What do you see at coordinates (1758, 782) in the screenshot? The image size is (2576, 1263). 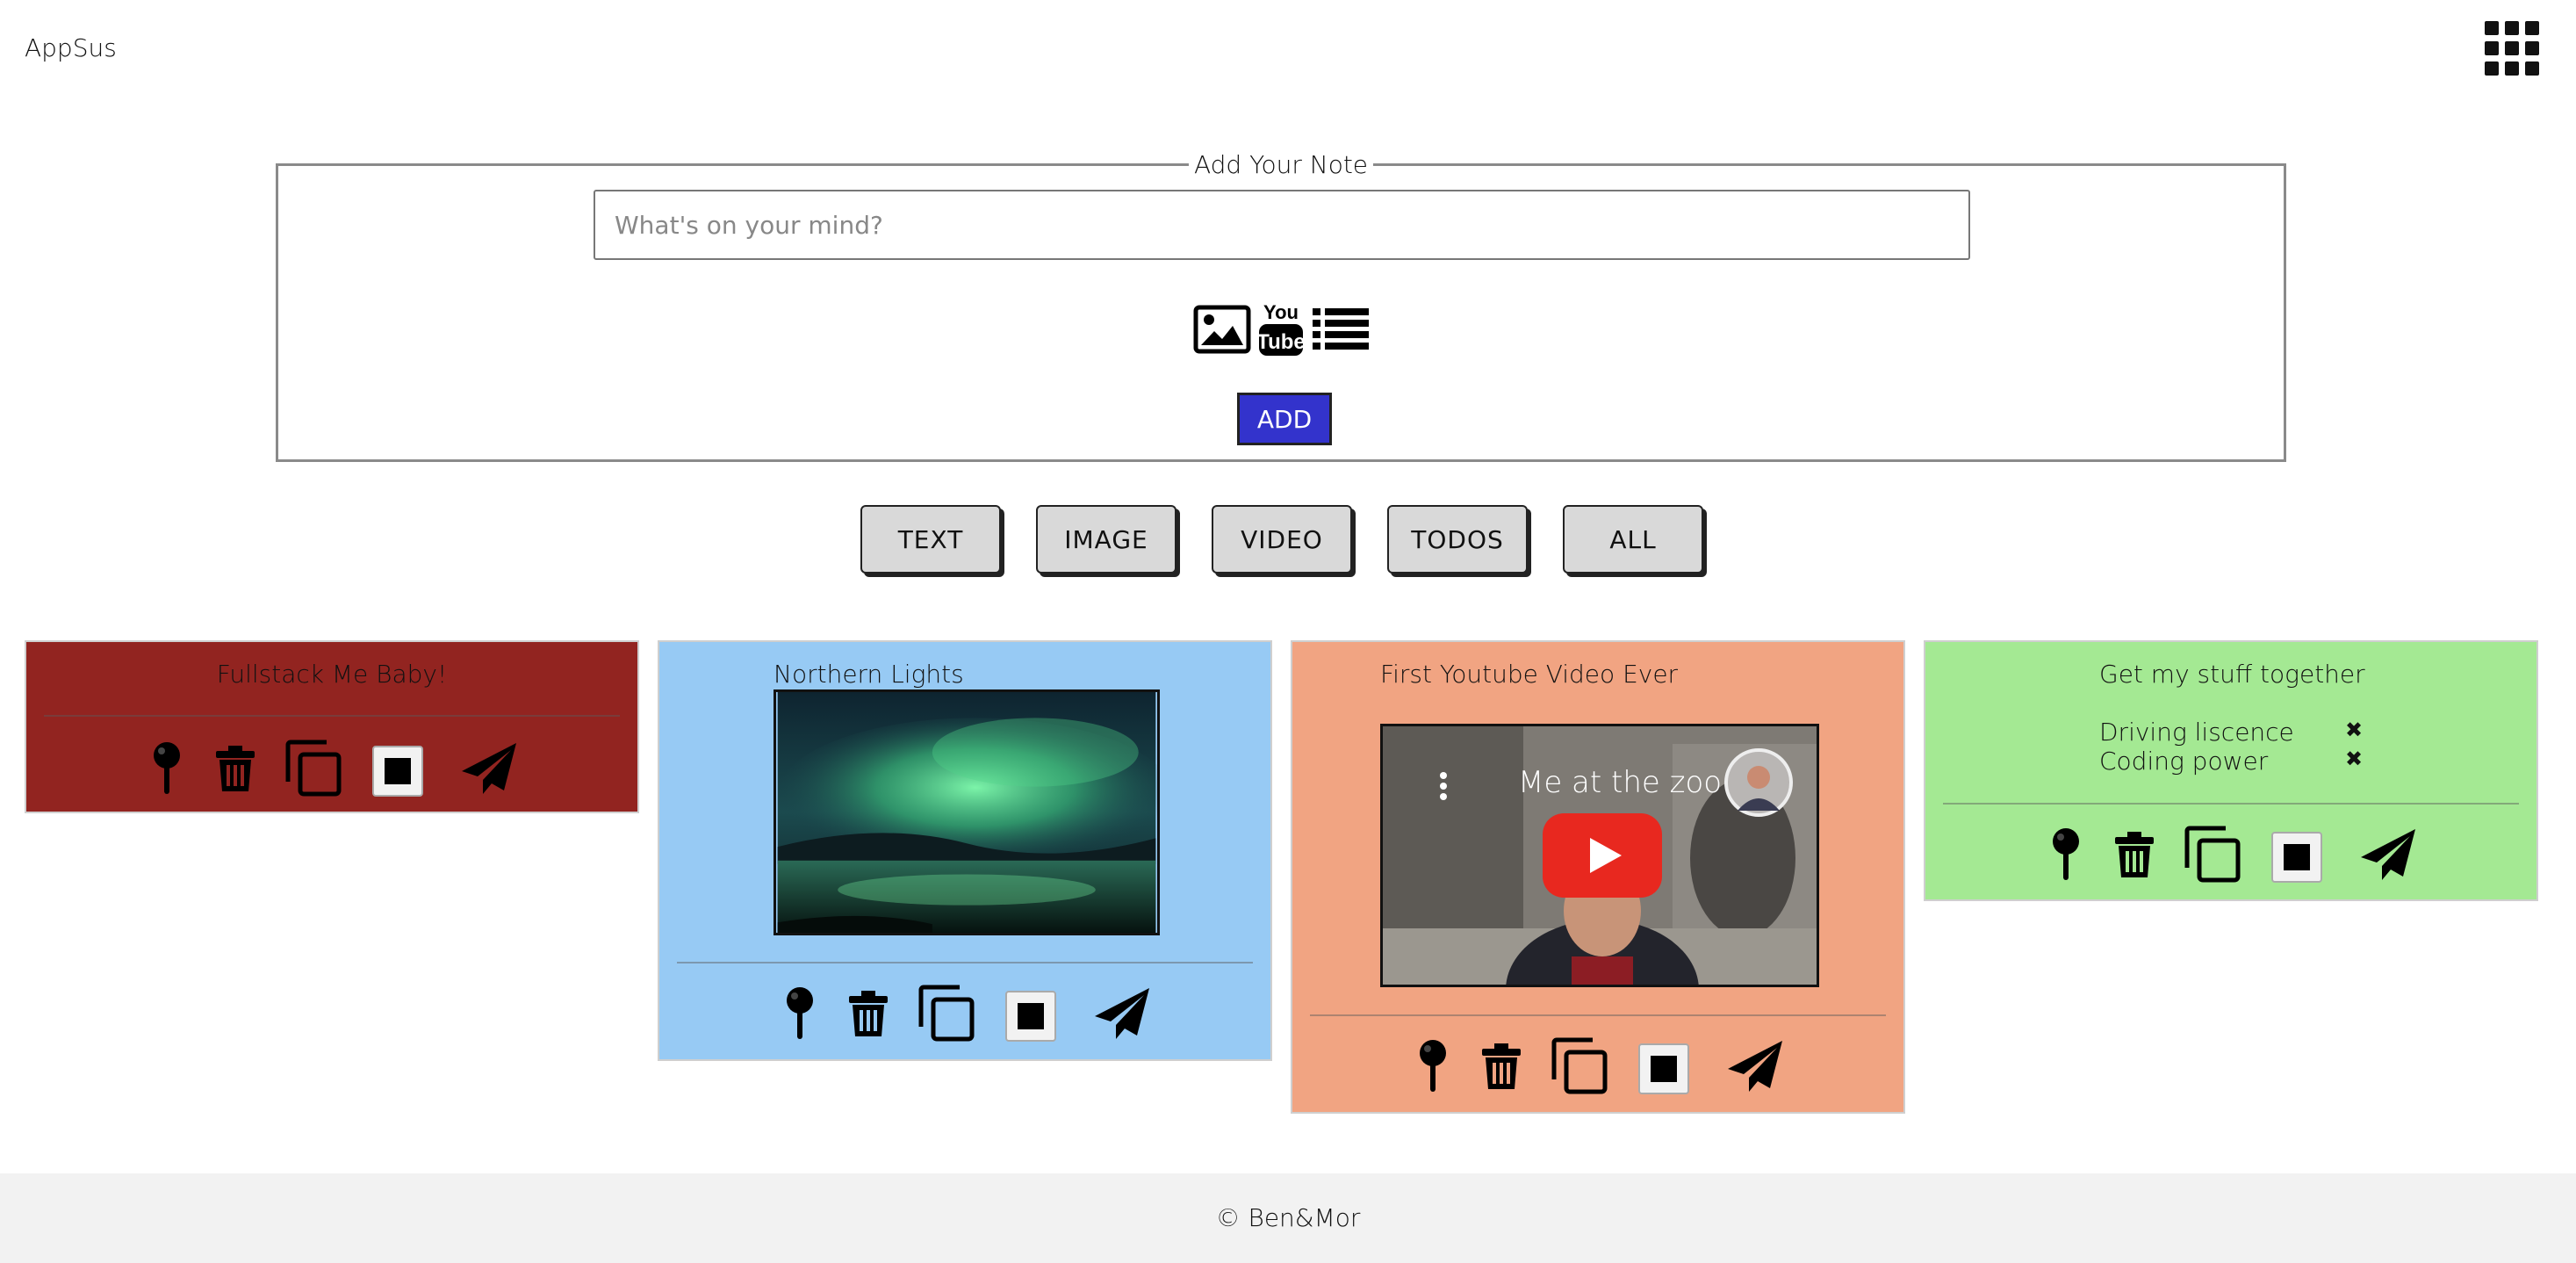 I see `channel-avatar` at bounding box center [1758, 782].